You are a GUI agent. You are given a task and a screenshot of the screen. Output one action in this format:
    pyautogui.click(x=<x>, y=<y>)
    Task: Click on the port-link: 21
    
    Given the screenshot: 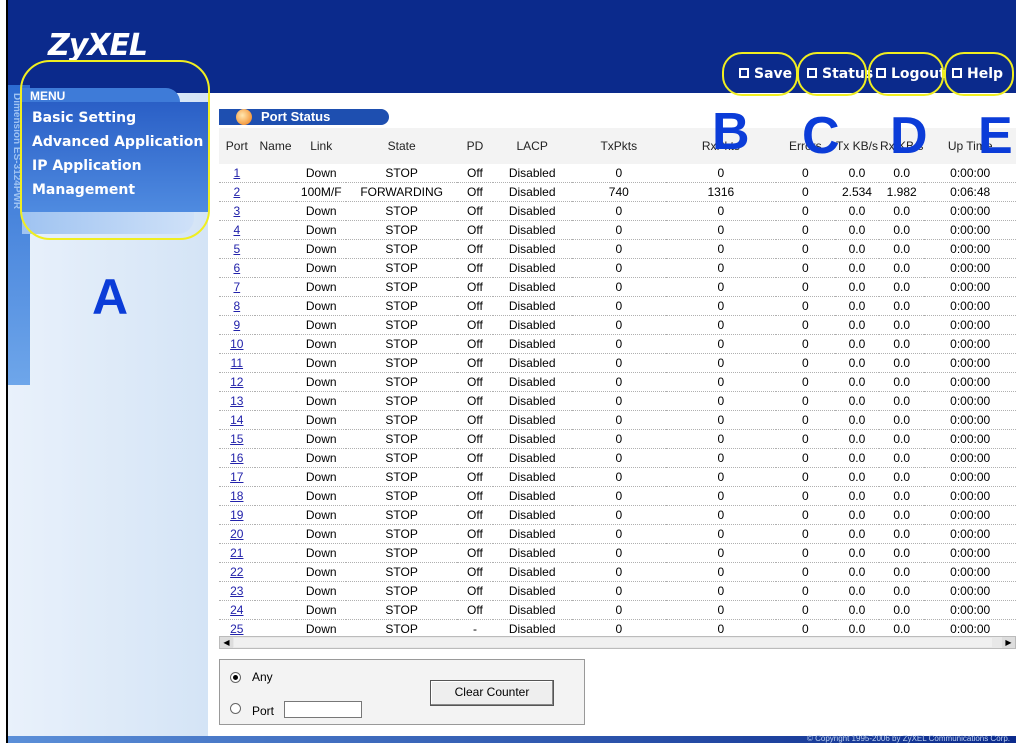 What is the action you would take?
    pyautogui.click(x=236, y=553)
    